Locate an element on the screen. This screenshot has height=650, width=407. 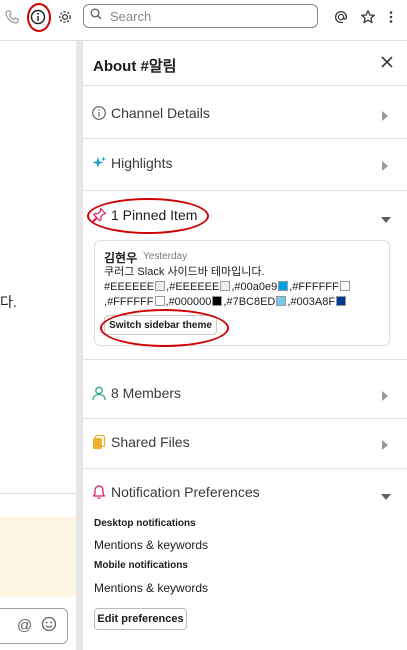
top-toolbar is located at coordinates (203, 20).